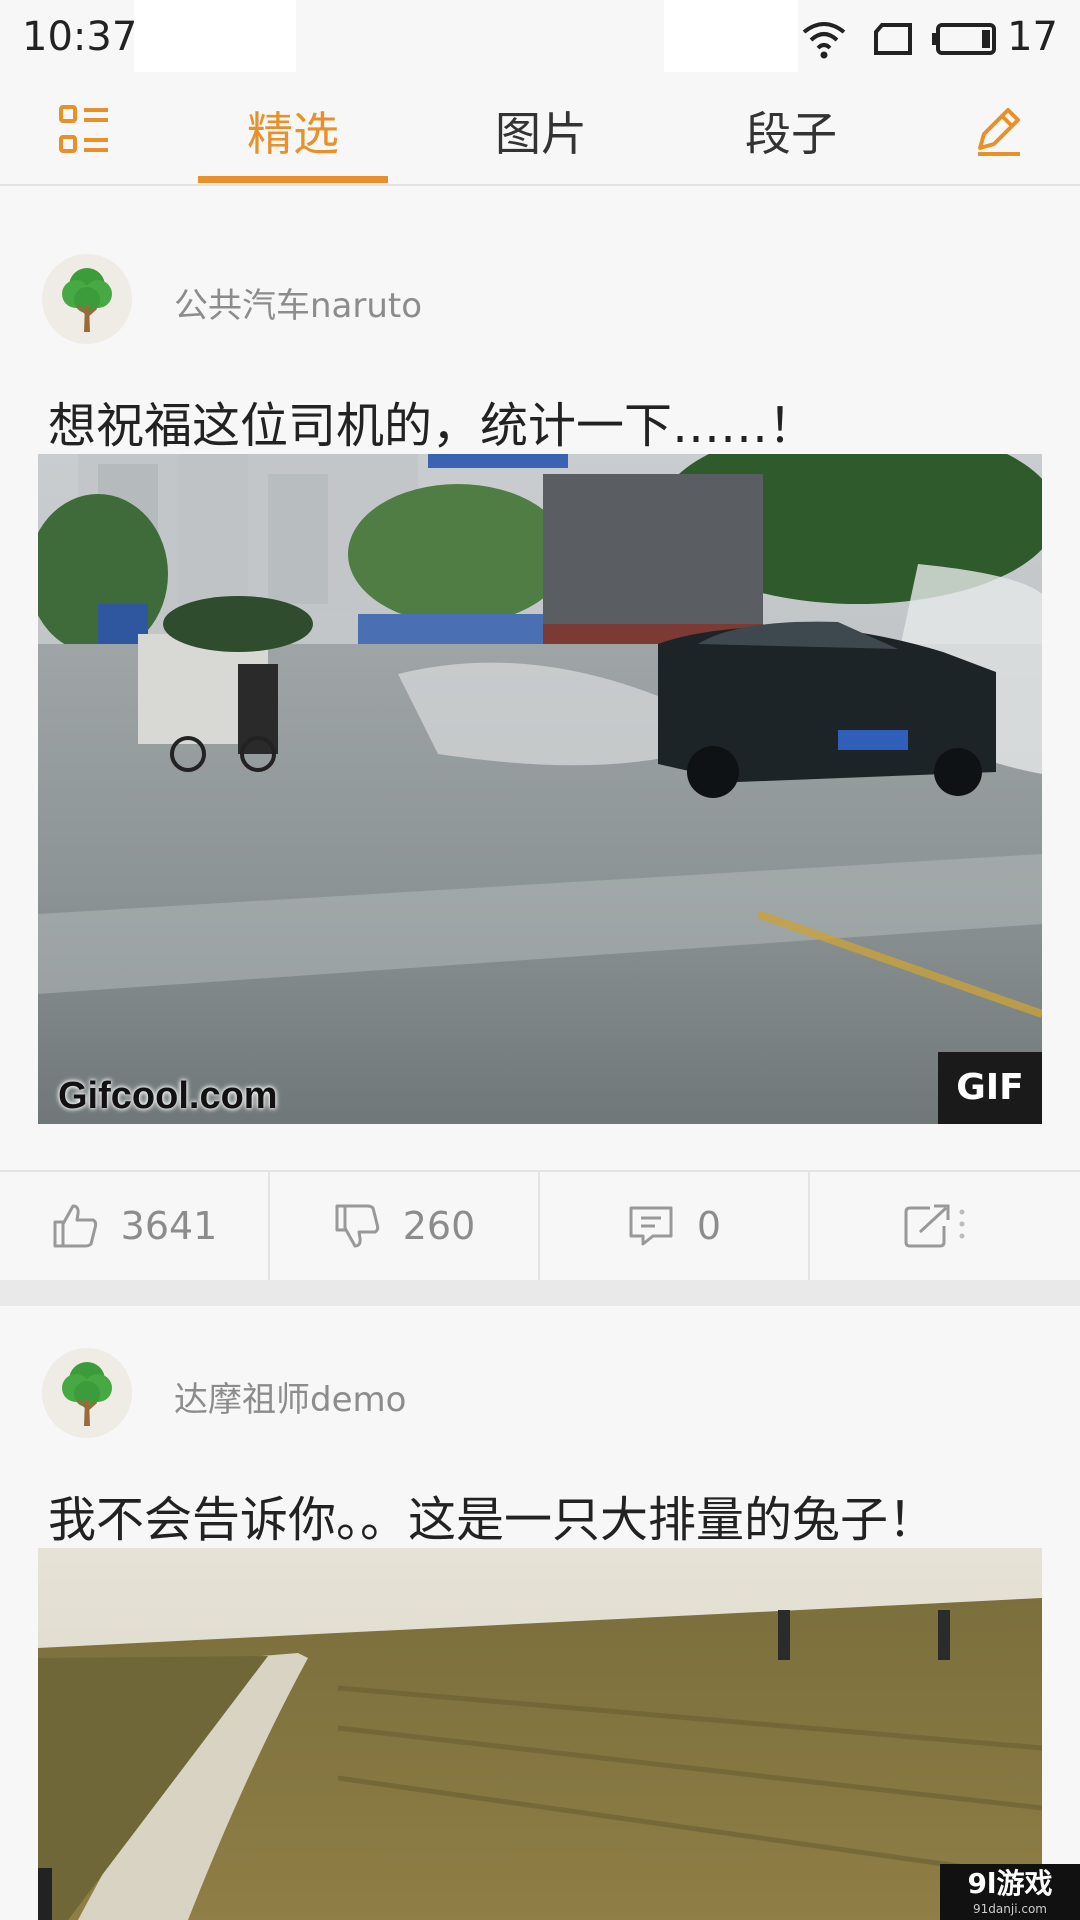 The width and height of the screenshot is (1080, 1920). I want to click on share-button, so click(945, 1226).